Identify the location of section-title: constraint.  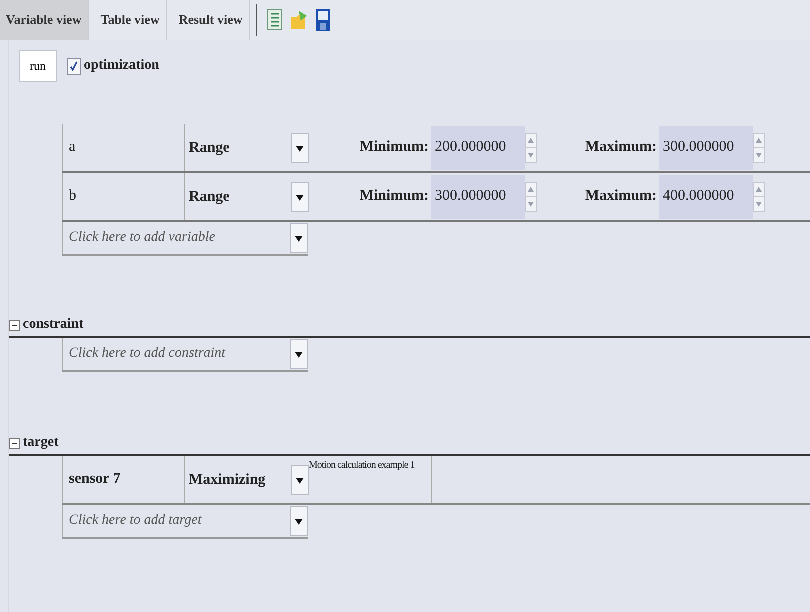
(53, 325).